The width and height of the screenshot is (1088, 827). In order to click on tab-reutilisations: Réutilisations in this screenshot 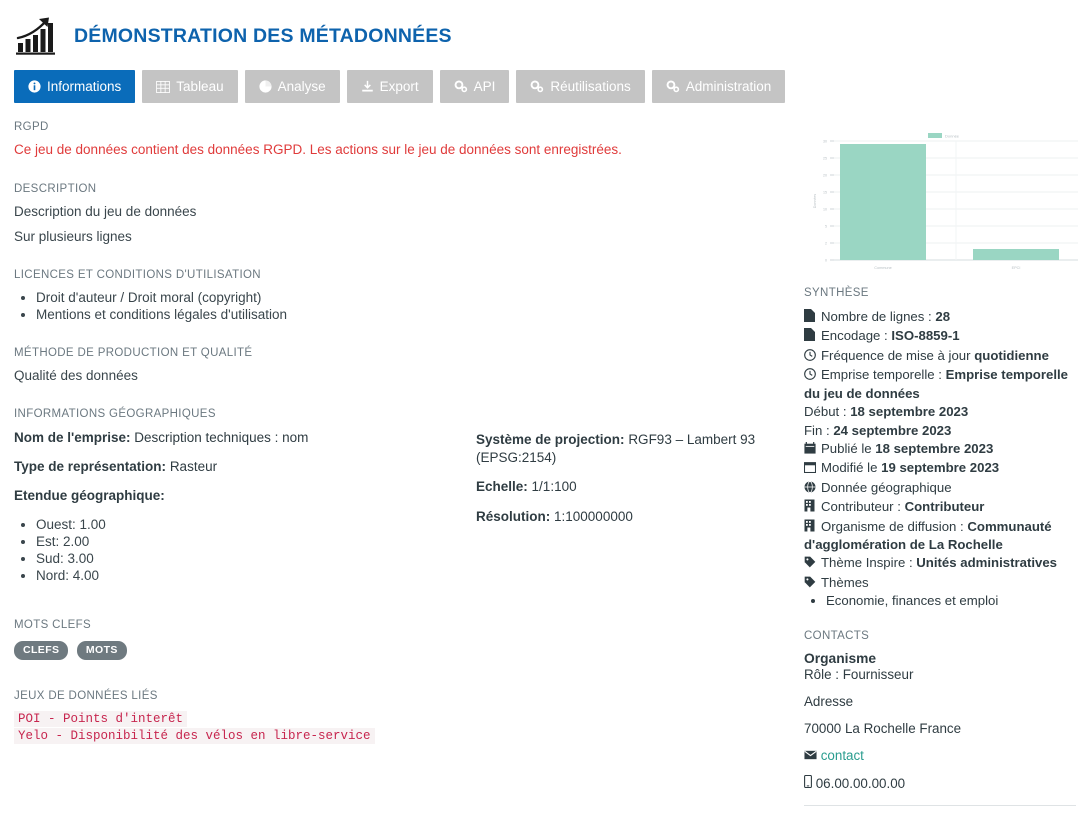, I will do `click(580, 86)`.